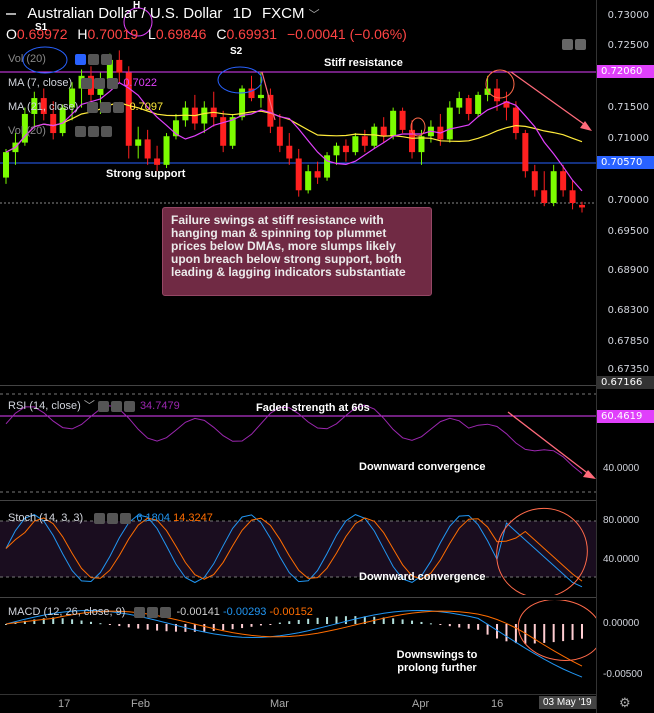  I want to click on price-axis-label: 0.73000, so click(628, 15).